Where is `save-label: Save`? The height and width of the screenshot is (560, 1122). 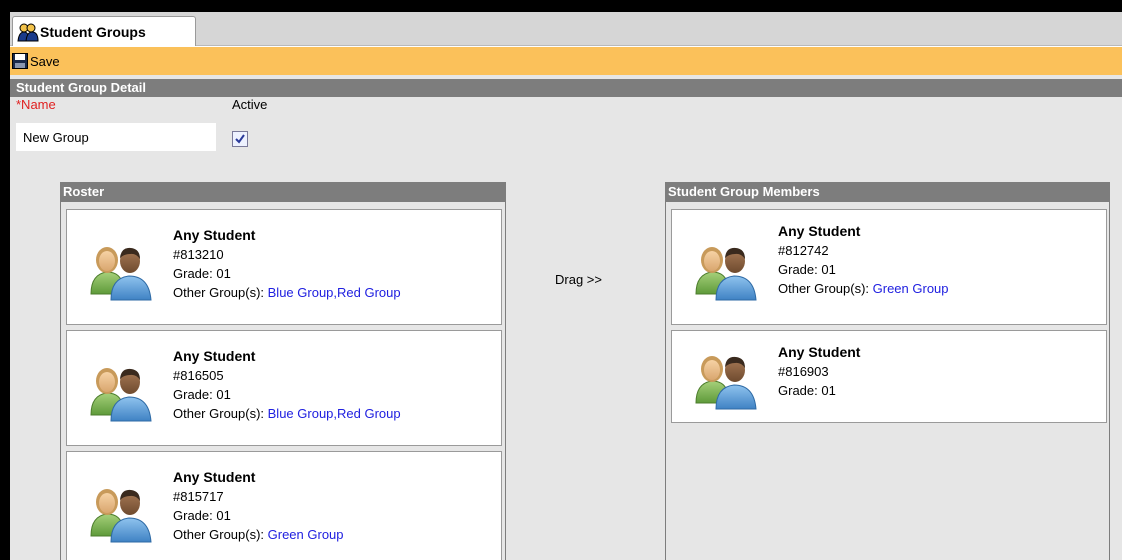 save-label: Save is located at coordinates (45, 61).